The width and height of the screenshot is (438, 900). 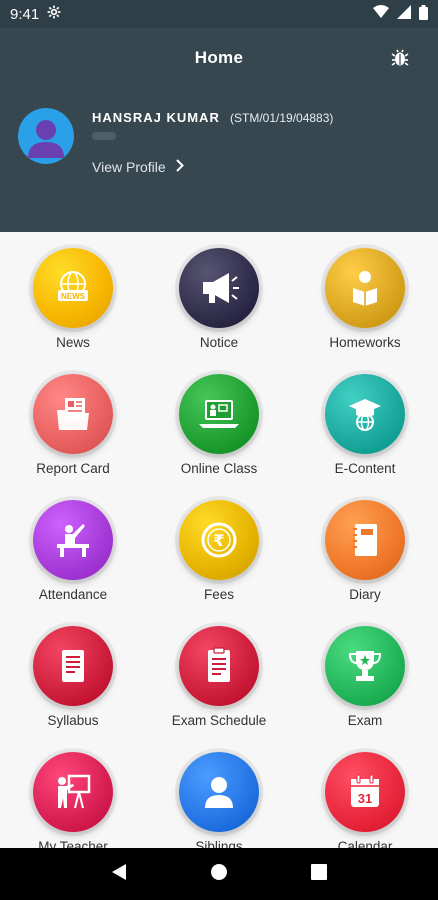 I want to click on wifi-icon, so click(x=381, y=14).